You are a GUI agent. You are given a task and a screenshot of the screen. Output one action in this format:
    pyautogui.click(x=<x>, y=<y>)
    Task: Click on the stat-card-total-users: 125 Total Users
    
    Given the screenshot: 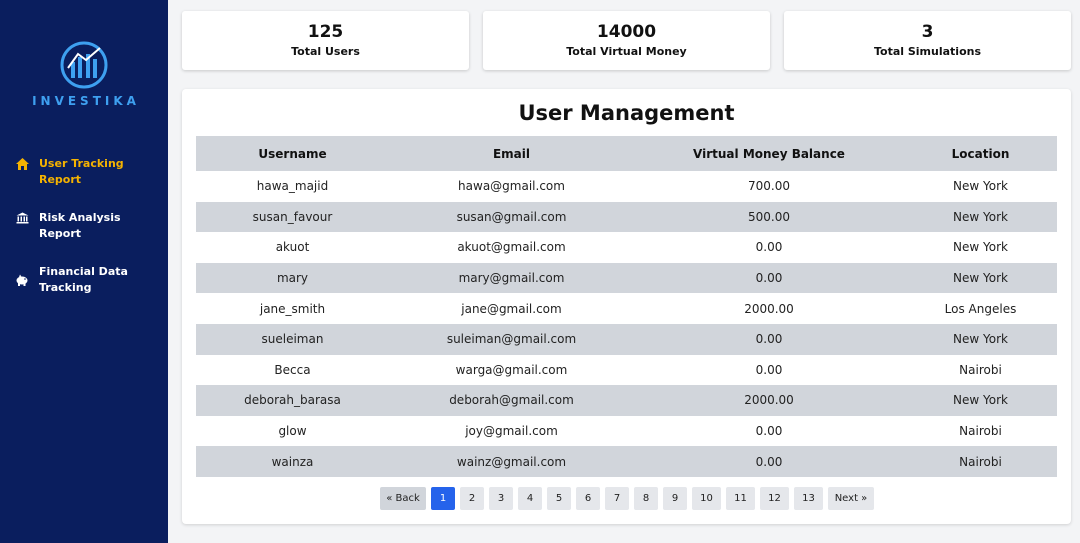 What is the action you would take?
    pyautogui.click(x=325, y=40)
    